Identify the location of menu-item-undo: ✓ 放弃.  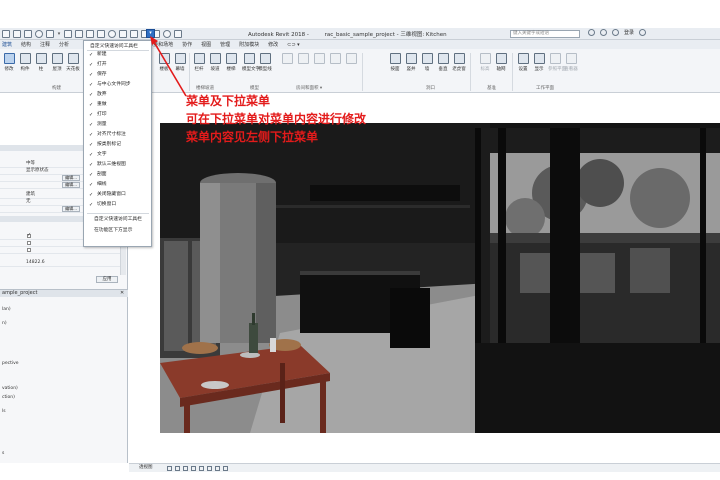
(117, 95).